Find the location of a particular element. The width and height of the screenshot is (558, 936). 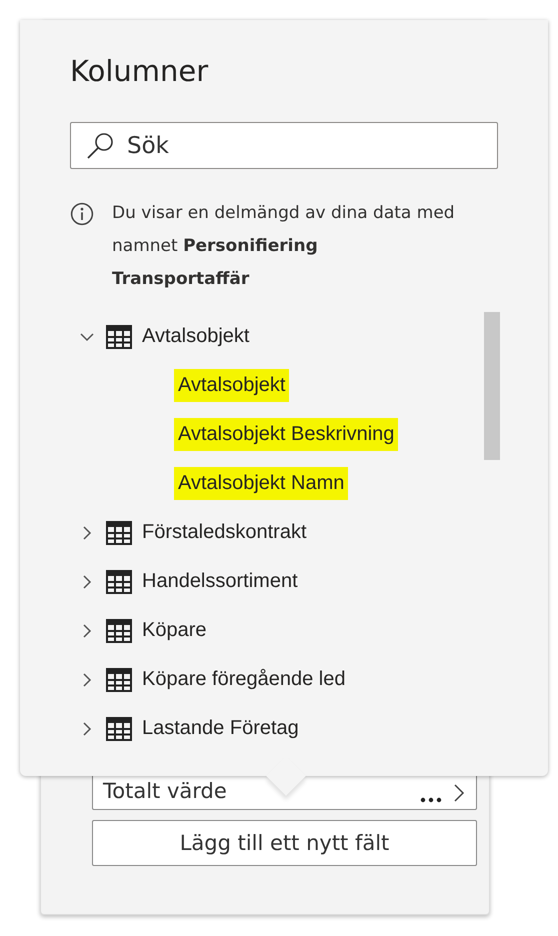

table-item: Avtalsobjekt is located at coordinates (196, 336).